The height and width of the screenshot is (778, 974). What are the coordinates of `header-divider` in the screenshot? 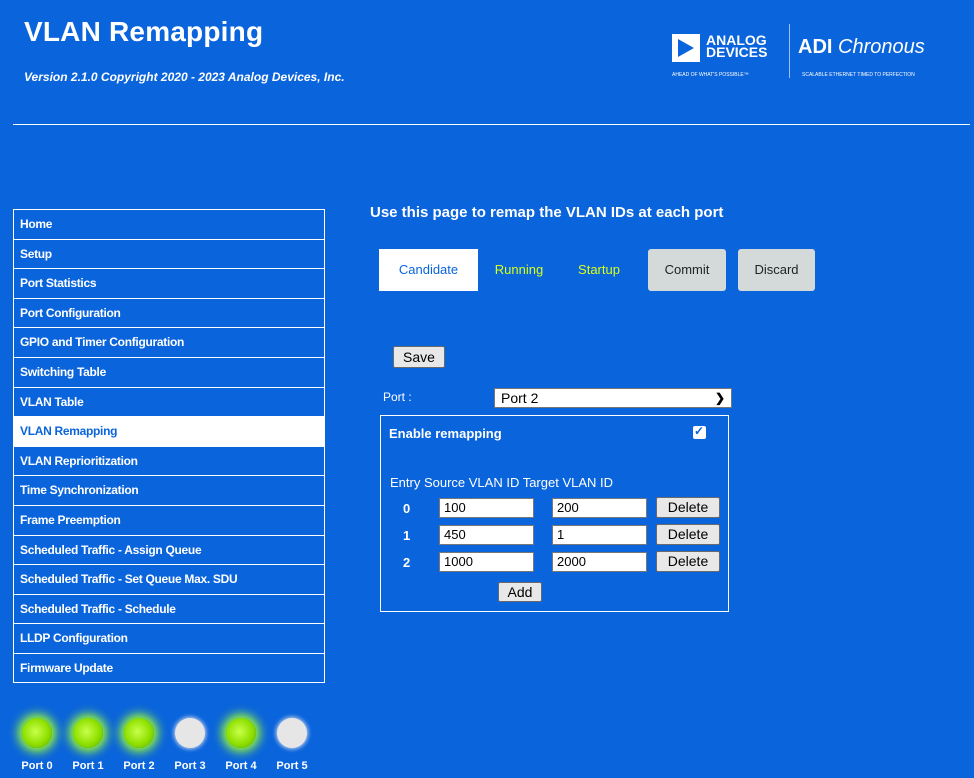 It's located at (491, 124).